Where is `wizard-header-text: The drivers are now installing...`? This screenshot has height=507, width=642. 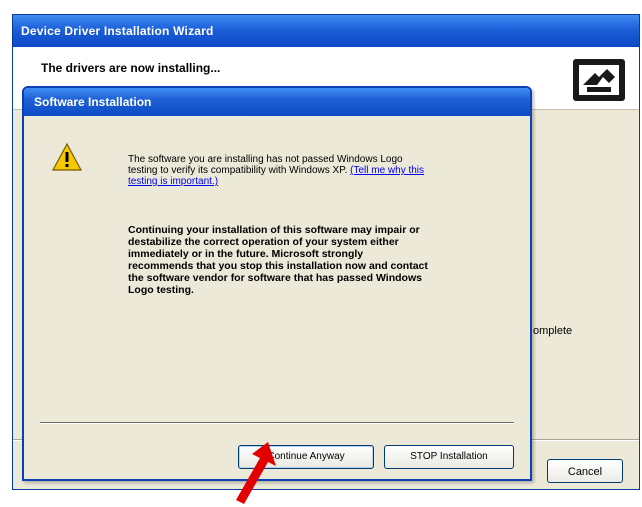 wizard-header-text: The drivers are now installing... is located at coordinates (131, 68).